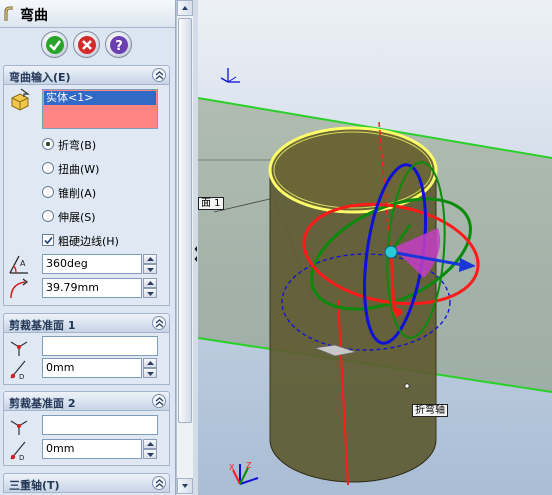  I want to click on bend-axis-tag: 折弯轴, so click(430, 410).